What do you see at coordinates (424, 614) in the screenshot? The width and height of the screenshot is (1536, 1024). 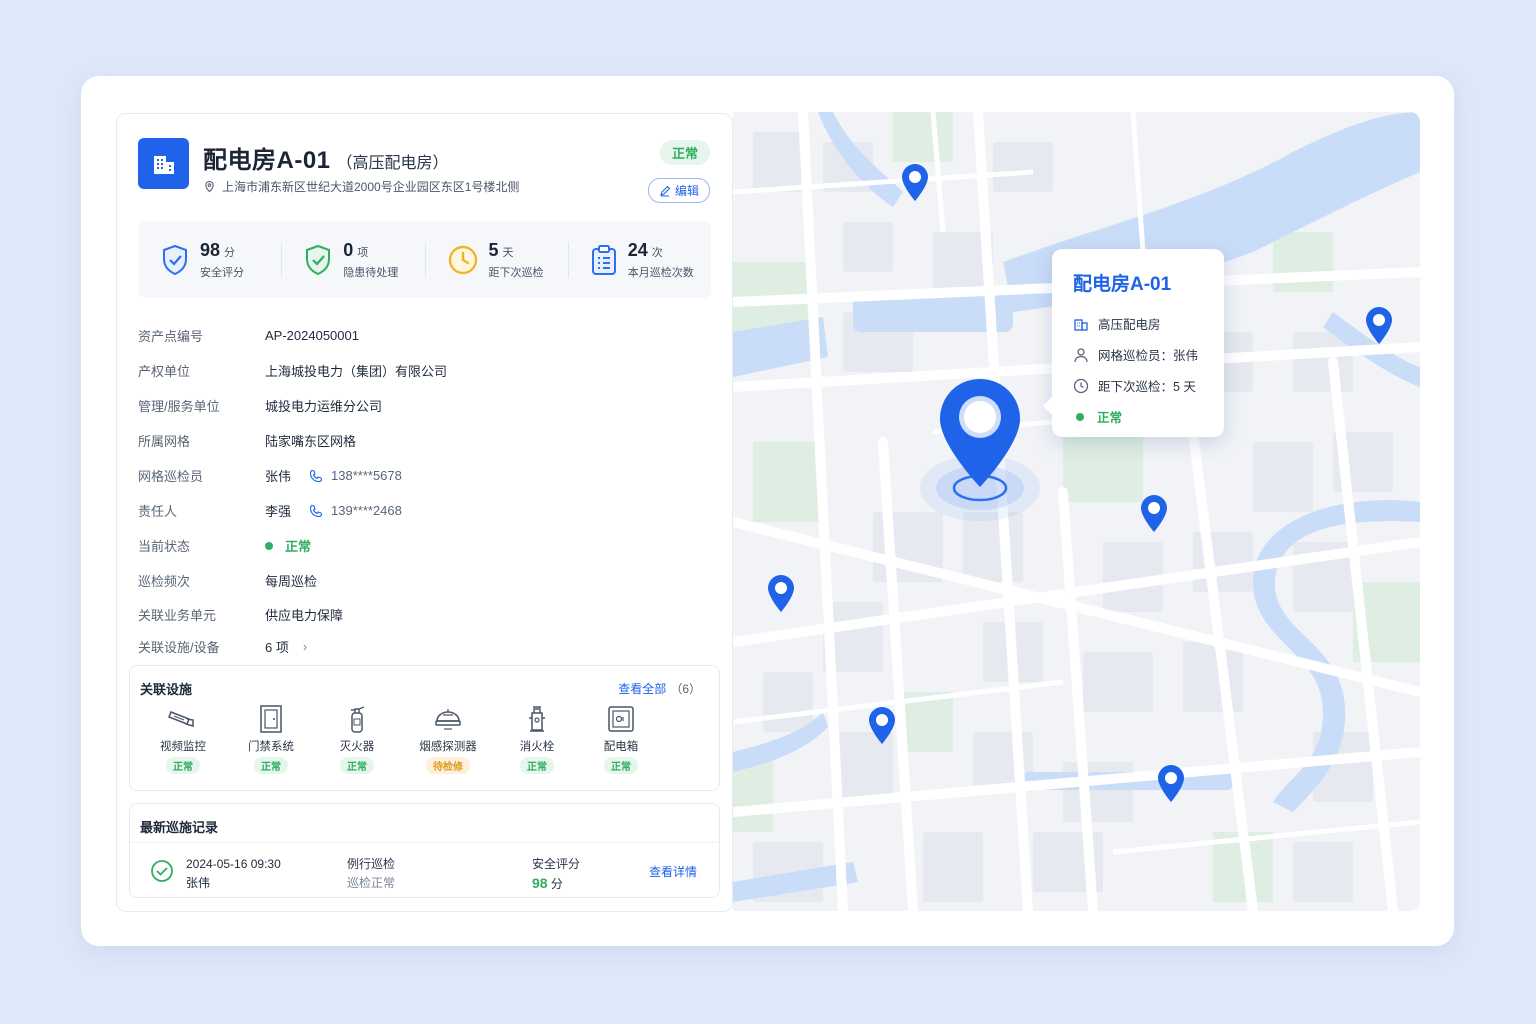 I see `field-business: 关联业务单元 供应电力保障` at bounding box center [424, 614].